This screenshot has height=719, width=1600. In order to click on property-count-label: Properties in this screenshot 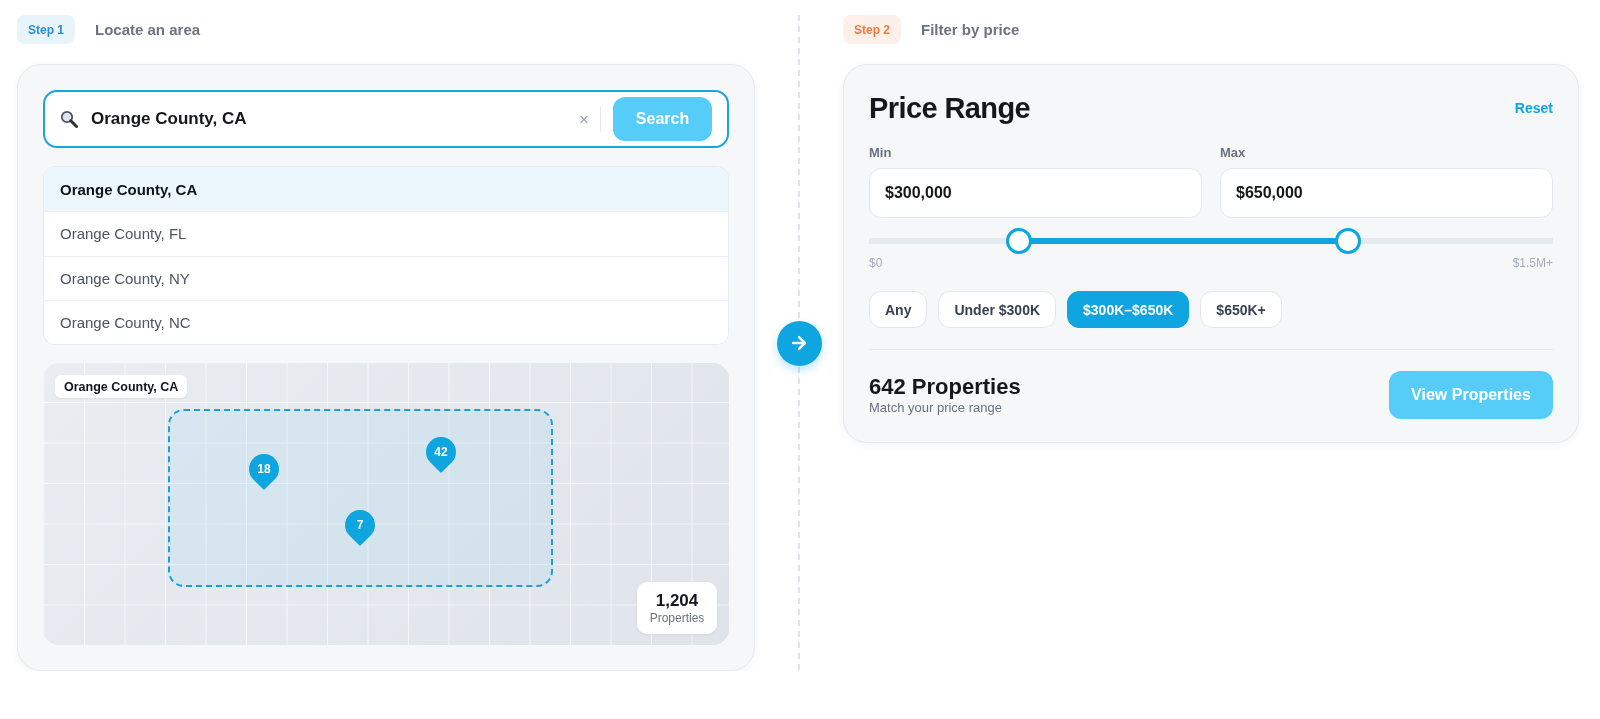, I will do `click(677, 618)`.